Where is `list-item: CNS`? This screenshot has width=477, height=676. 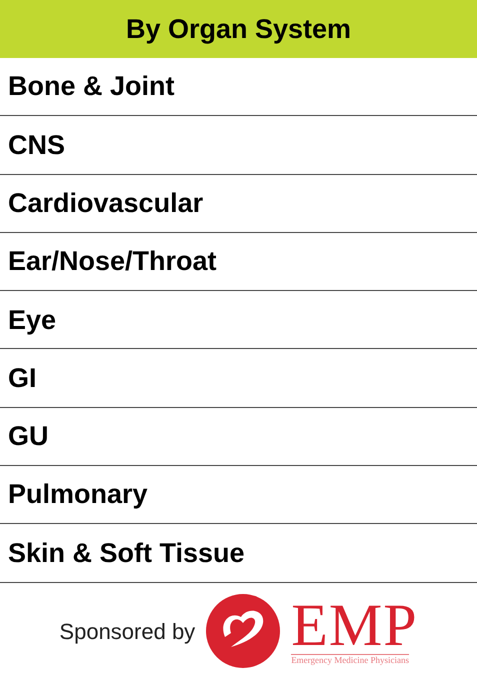 list-item: CNS is located at coordinates (238, 145).